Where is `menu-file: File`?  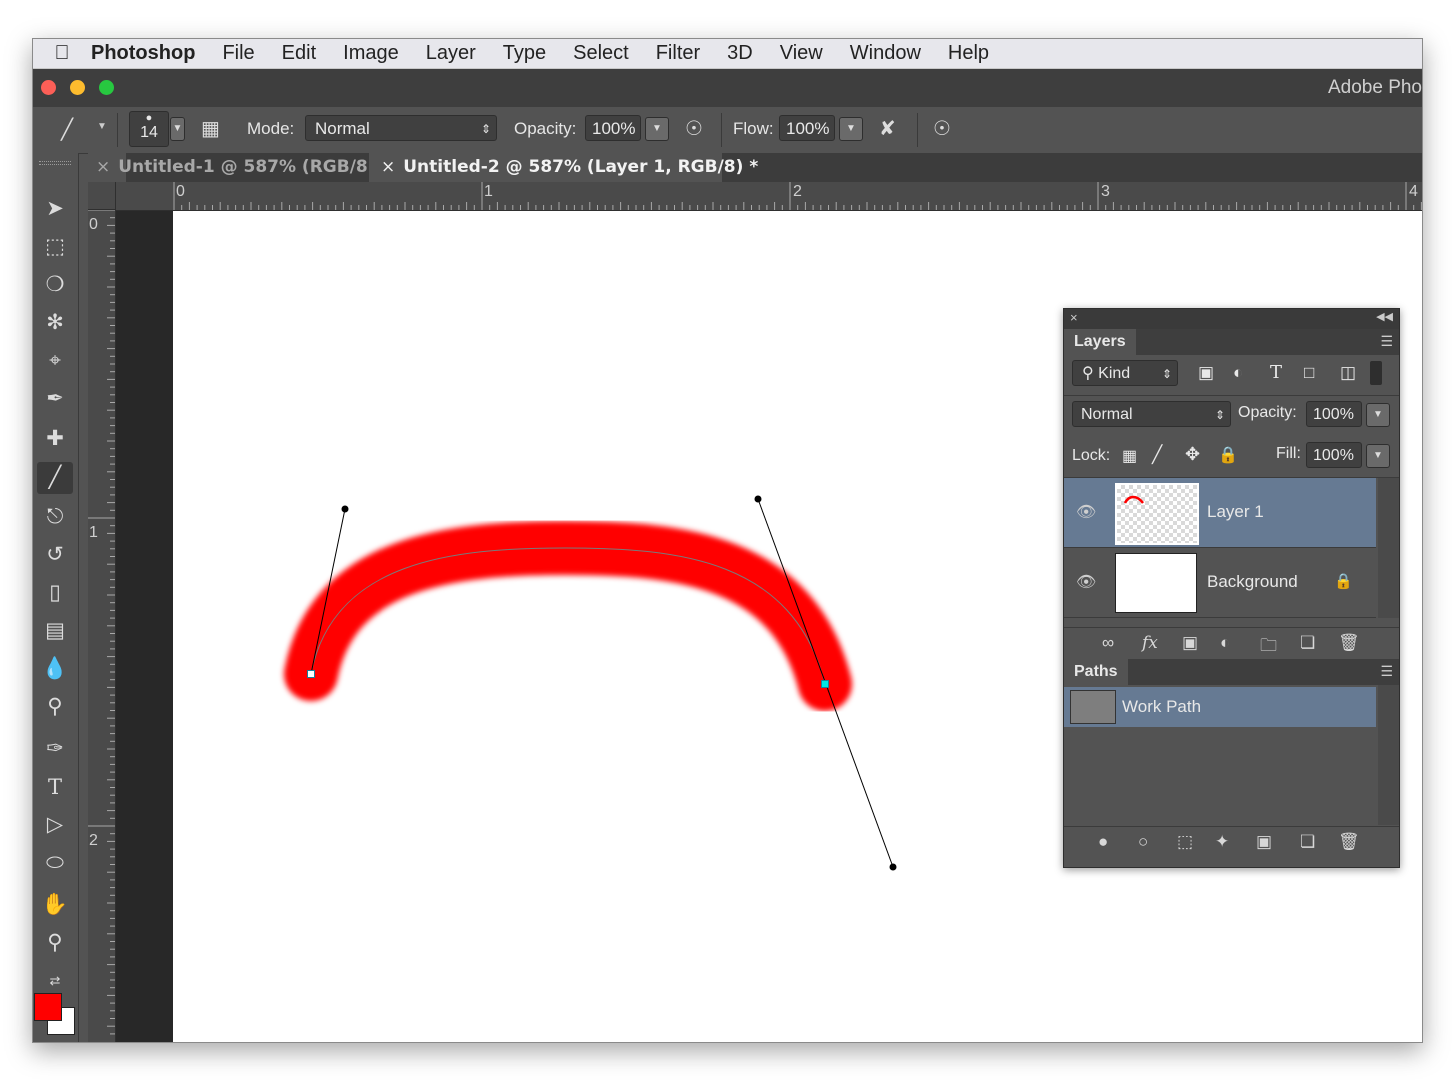
menu-file: File is located at coordinates (238, 53).